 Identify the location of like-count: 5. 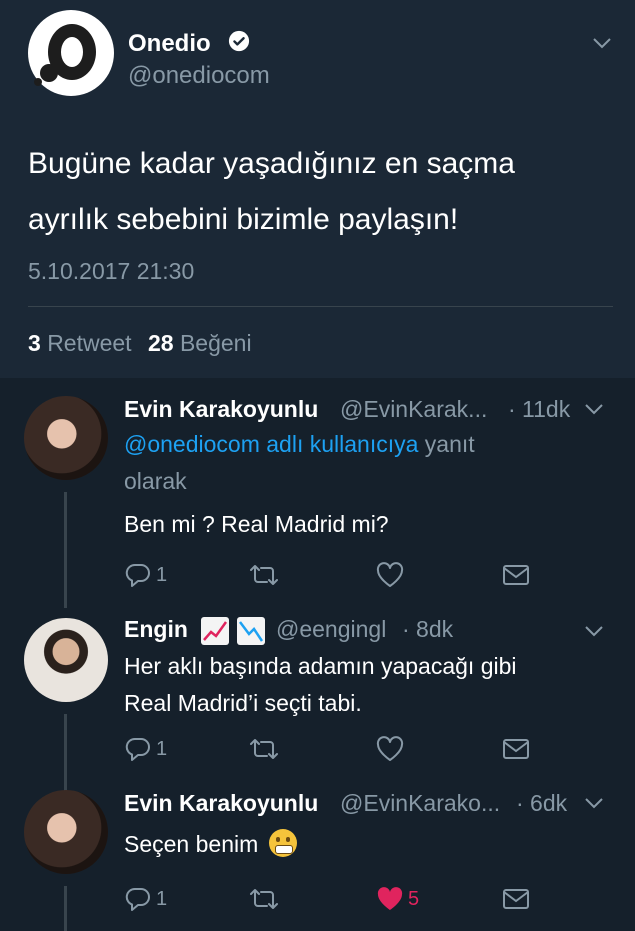
(414, 898).